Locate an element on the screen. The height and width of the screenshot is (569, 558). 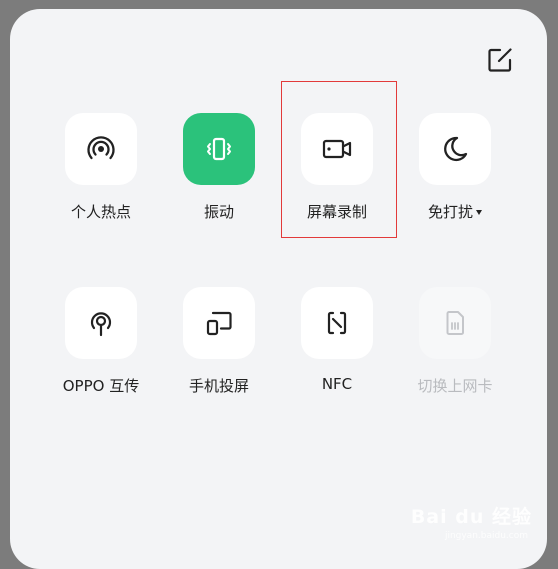
edit-tiles-button is located at coordinates (500, 60).